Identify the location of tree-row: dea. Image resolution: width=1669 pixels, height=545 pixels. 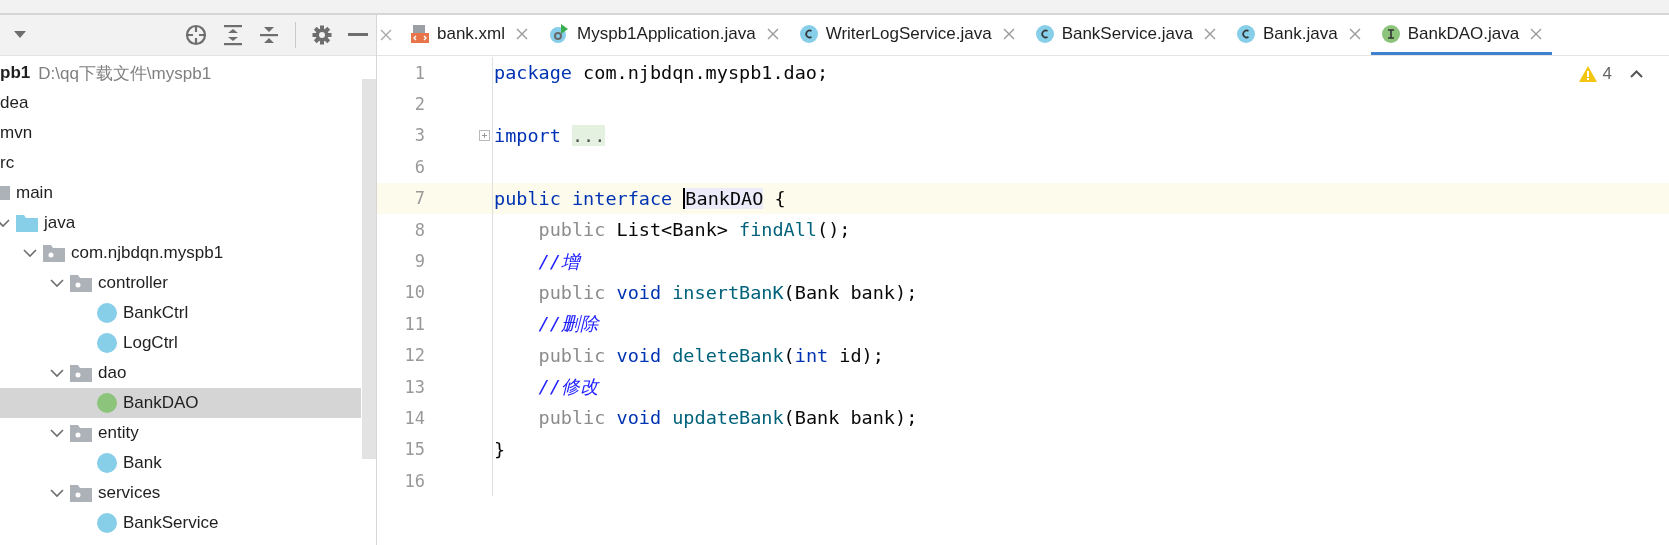
(180, 103).